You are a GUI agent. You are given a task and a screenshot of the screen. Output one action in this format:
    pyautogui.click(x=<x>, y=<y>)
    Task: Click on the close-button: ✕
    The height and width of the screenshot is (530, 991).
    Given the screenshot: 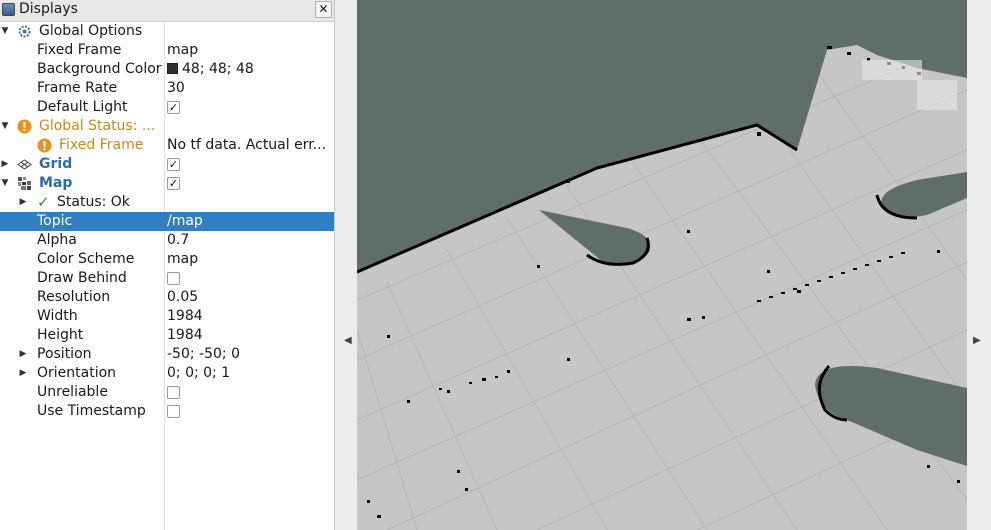 What is the action you would take?
    pyautogui.click(x=323, y=9)
    